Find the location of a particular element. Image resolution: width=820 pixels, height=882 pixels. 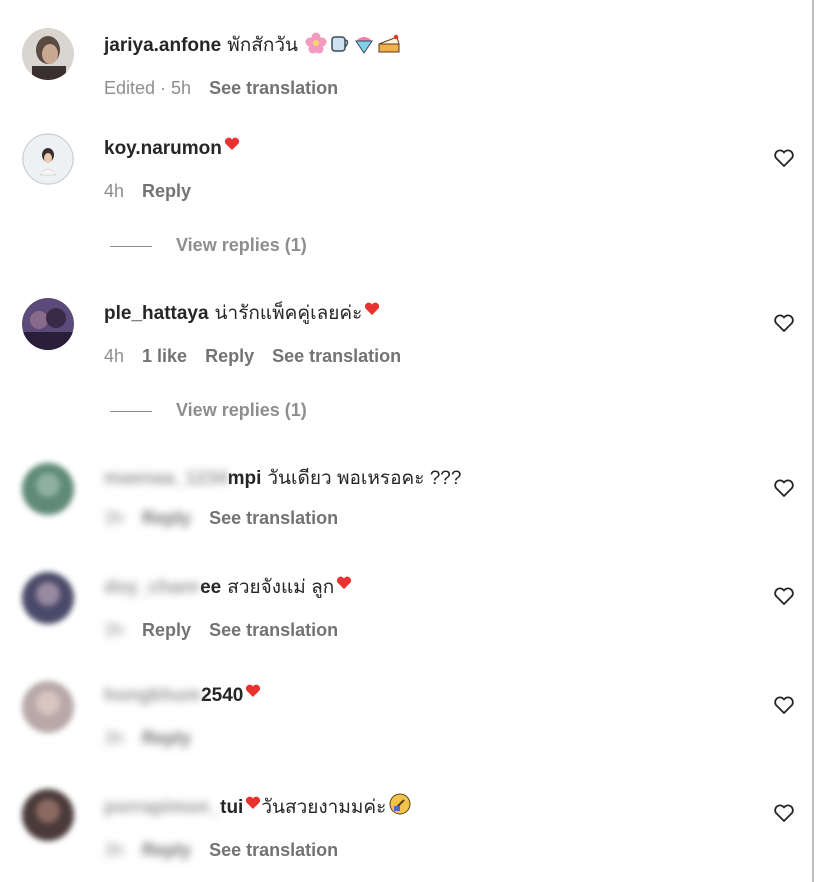

blossom-emoji is located at coordinates (316, 46).